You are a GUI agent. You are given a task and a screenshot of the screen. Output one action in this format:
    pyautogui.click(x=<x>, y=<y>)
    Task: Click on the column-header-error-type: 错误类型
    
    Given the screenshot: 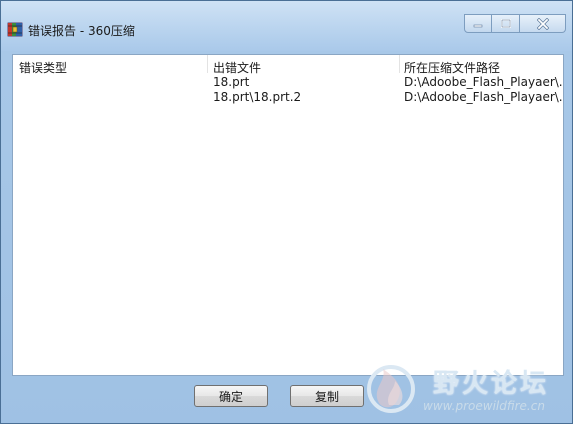 What is the action you would take?
    pyautogui.click(x=43, y=67)
    